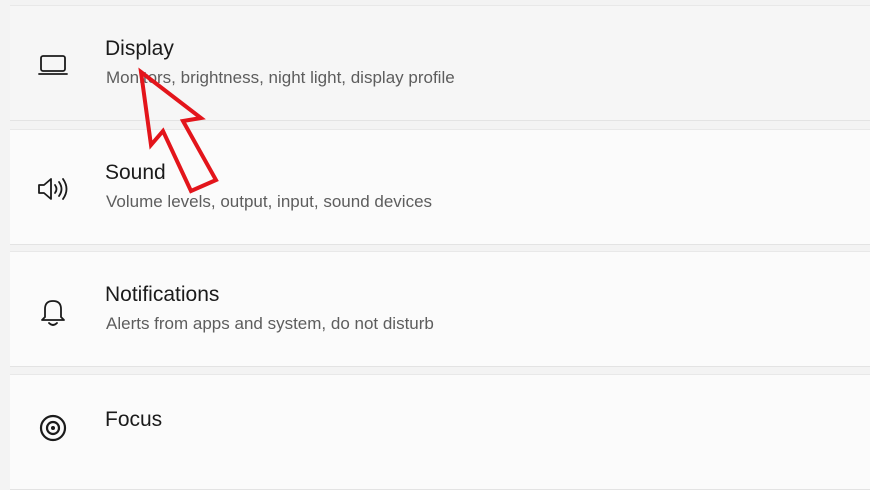  What do you see at coordinates (139, 48) in the screenshot?
I see `settings-item-title: Display` at bounding box center [139, 48].